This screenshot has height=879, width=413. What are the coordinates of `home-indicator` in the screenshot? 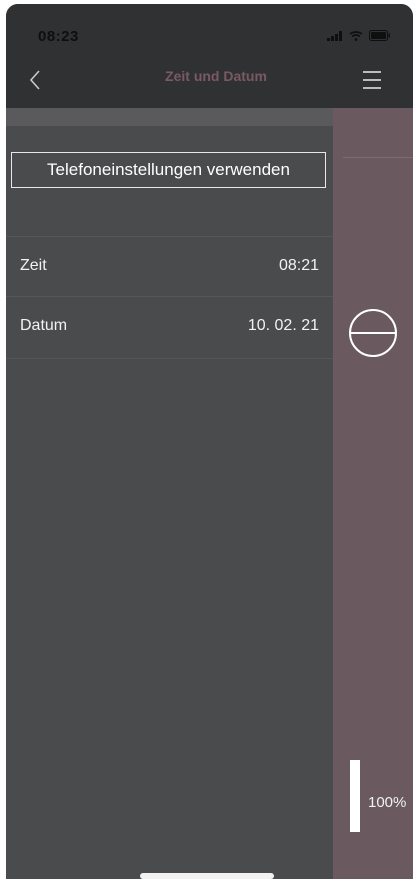 It's located at (207, 876).